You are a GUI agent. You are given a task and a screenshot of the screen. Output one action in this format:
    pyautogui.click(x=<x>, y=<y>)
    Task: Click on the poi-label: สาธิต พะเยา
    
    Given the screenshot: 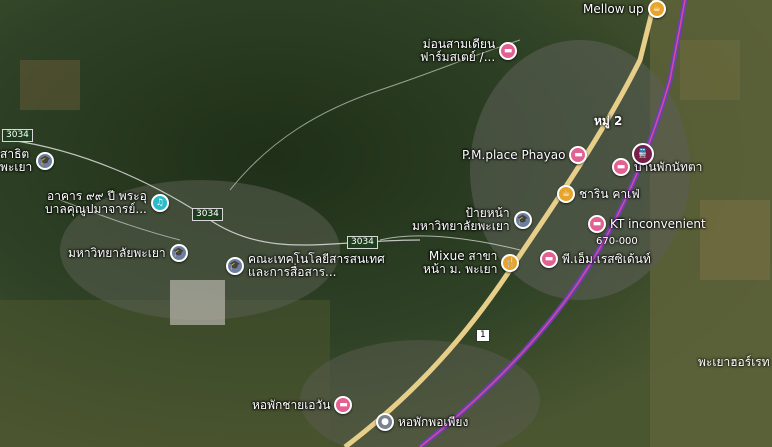 What is the action you would take?
    pyautogui.click(x=16, y=160)
    